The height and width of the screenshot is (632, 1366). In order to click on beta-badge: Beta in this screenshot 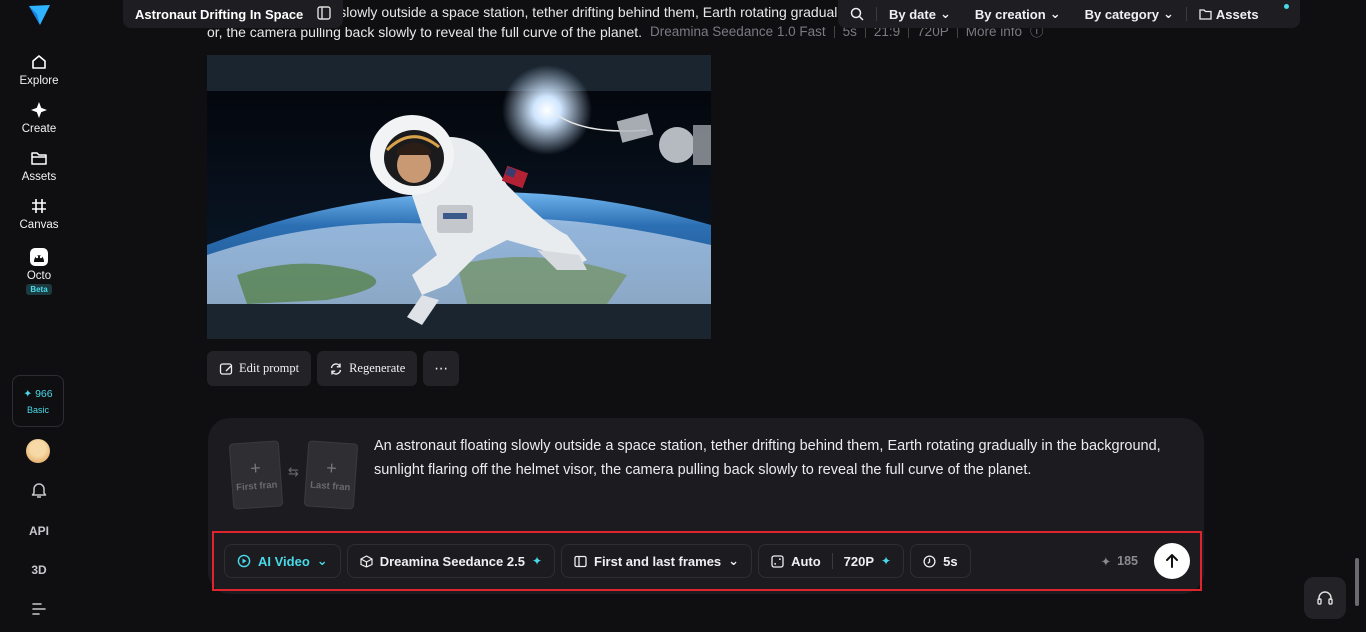, I will do `click(39, 289)`.